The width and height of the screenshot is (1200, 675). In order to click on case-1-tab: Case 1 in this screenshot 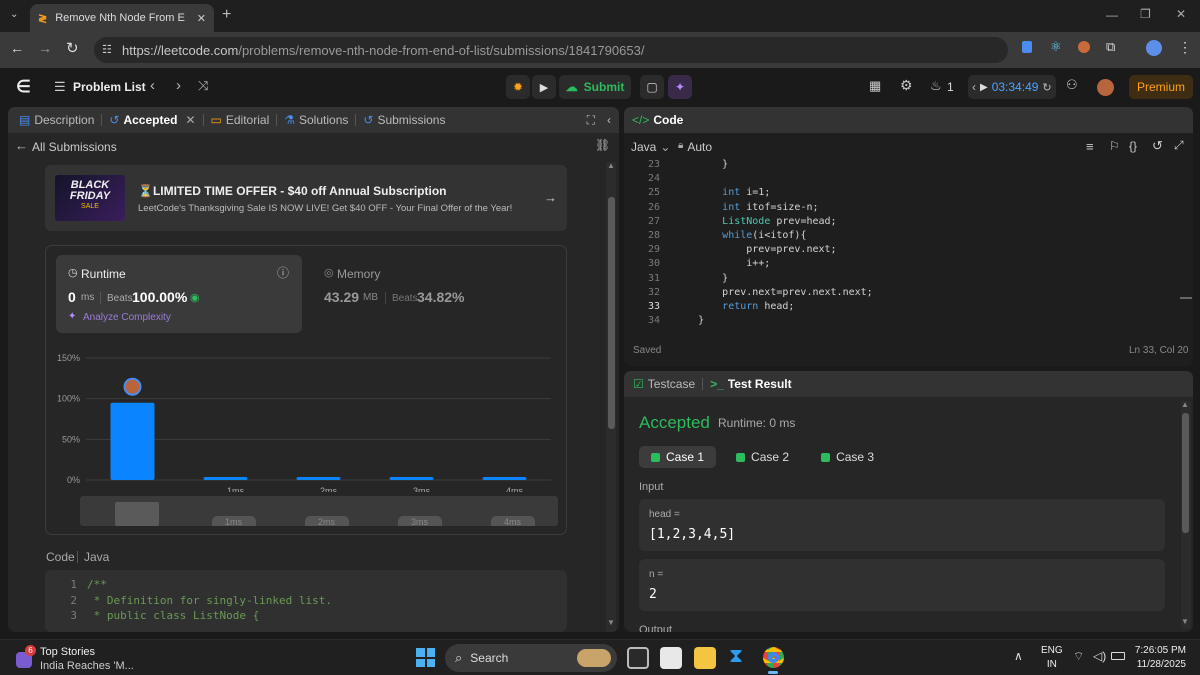, I will do `click(678, 457)`.